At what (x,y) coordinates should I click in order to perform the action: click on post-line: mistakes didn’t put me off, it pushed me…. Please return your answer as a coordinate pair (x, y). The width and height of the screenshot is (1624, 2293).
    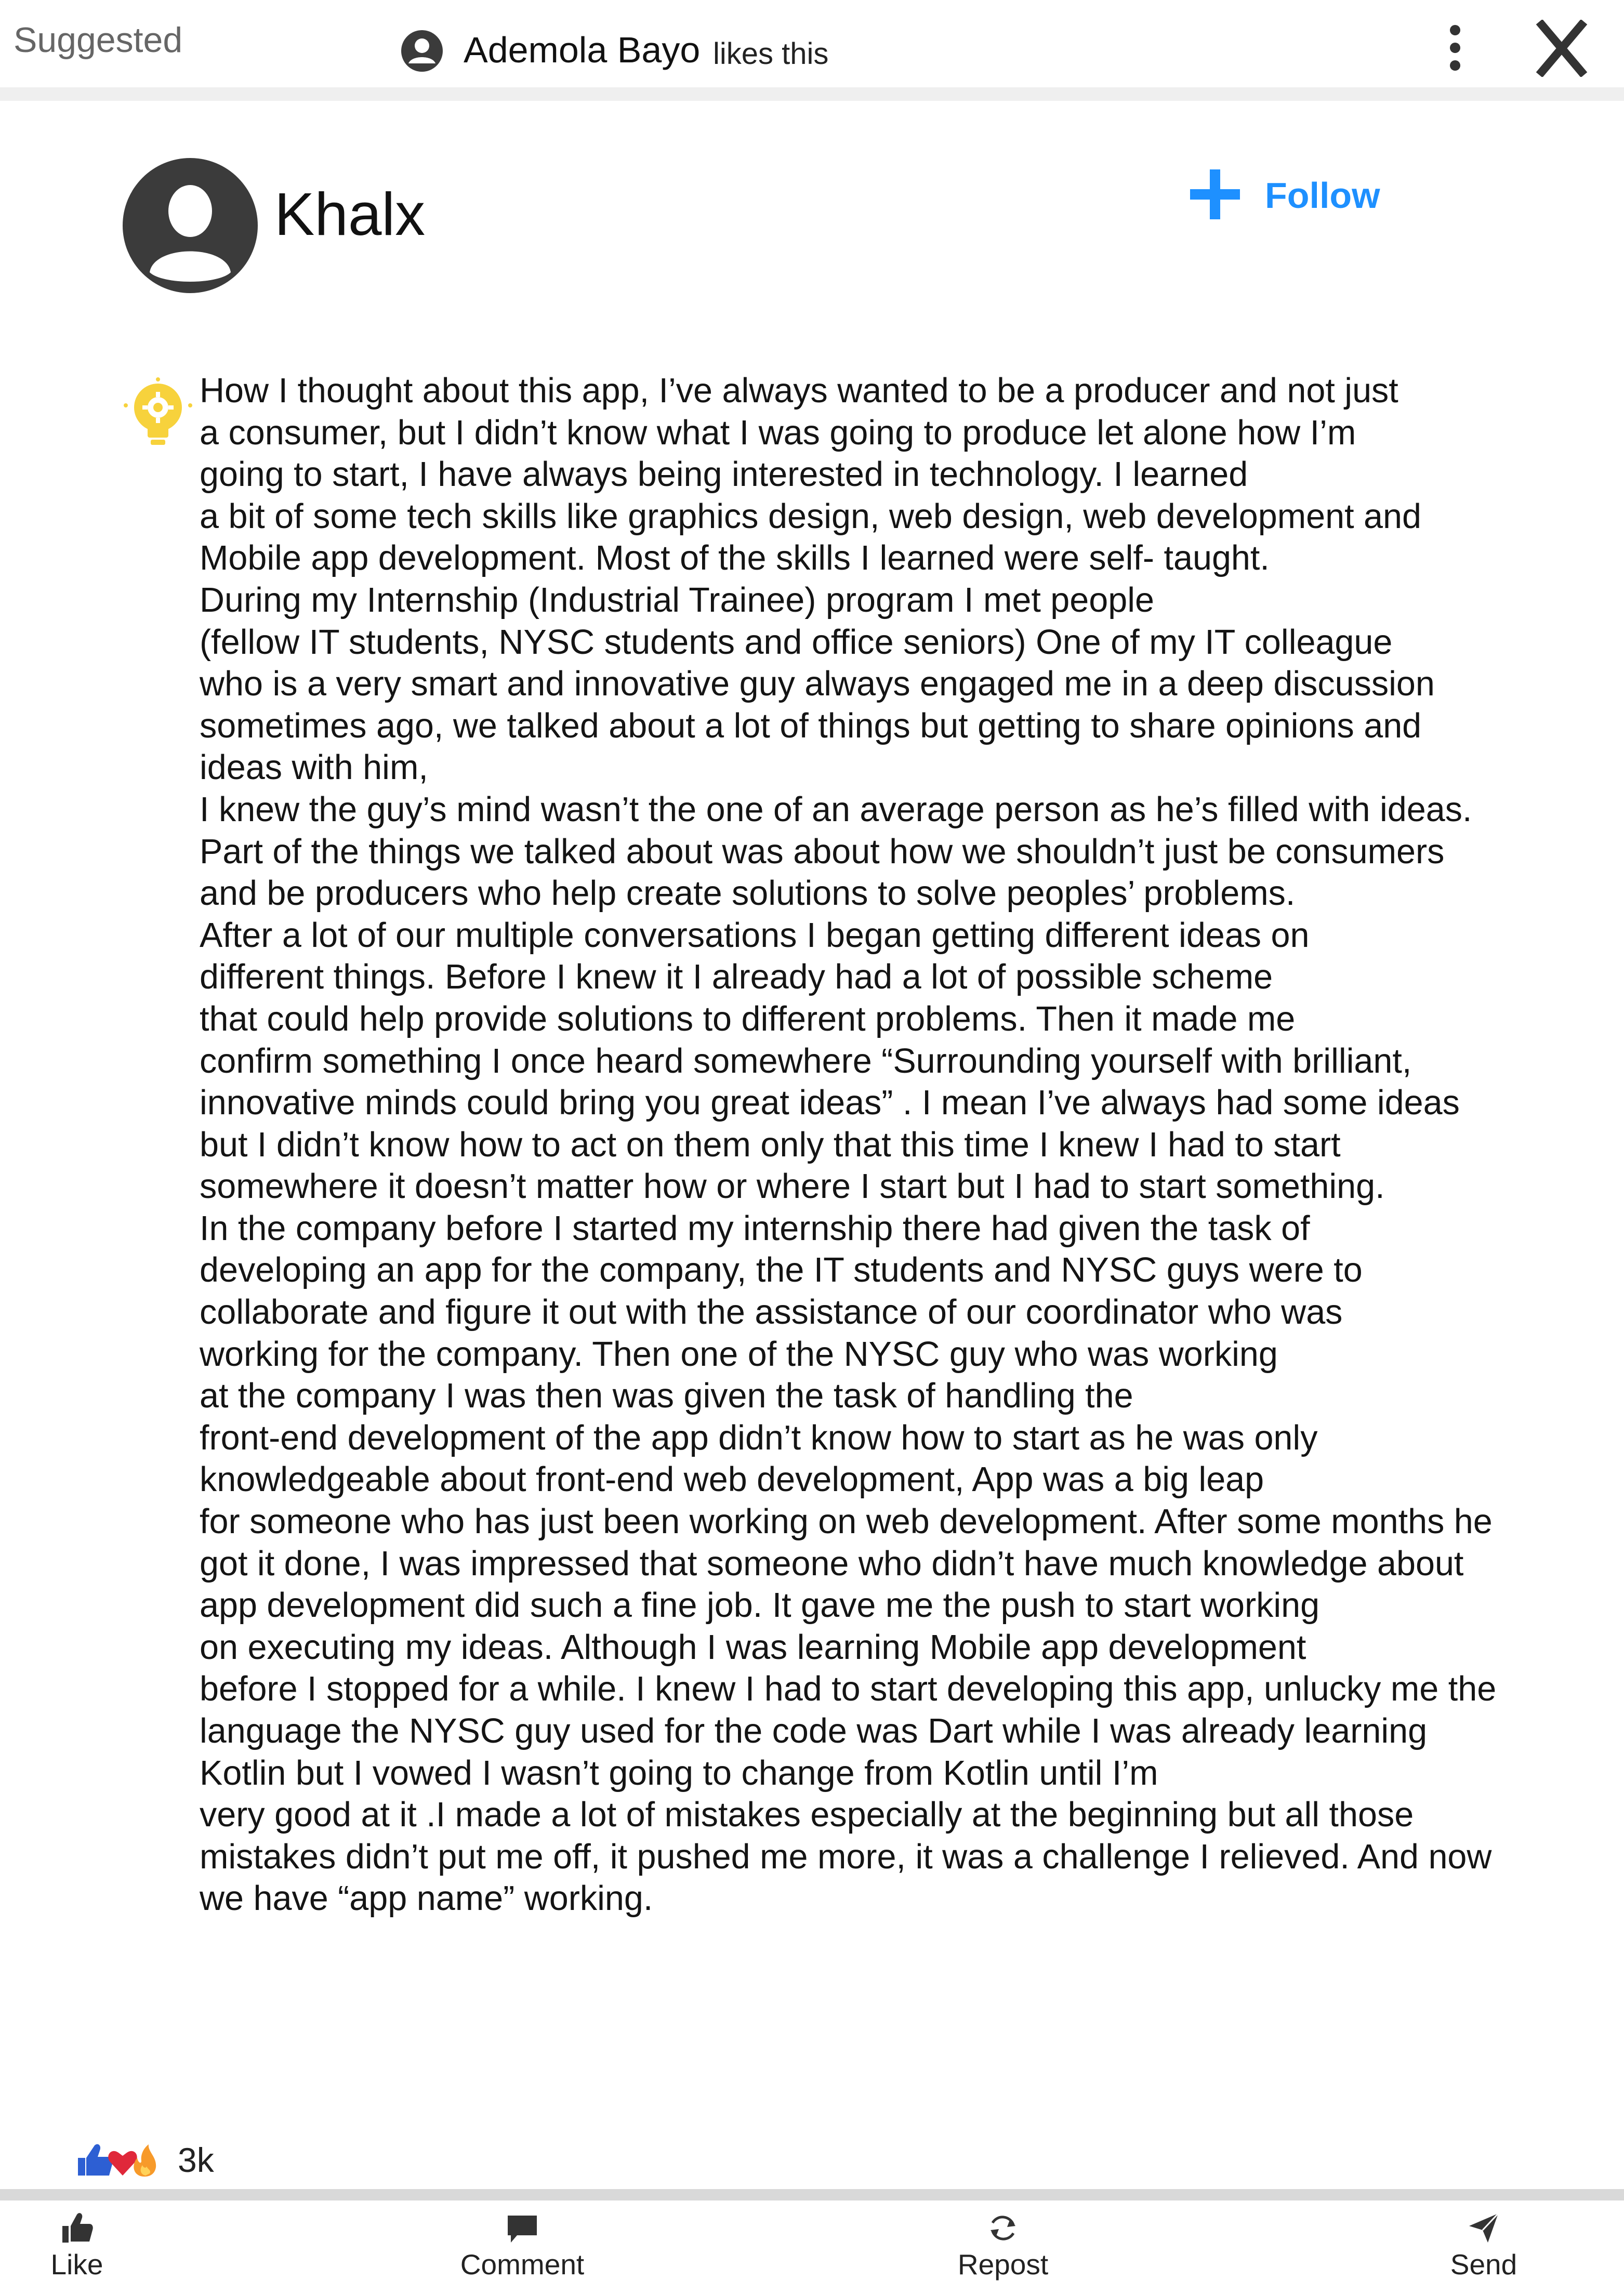
    Looking at the image, I should click on (846, 1856).